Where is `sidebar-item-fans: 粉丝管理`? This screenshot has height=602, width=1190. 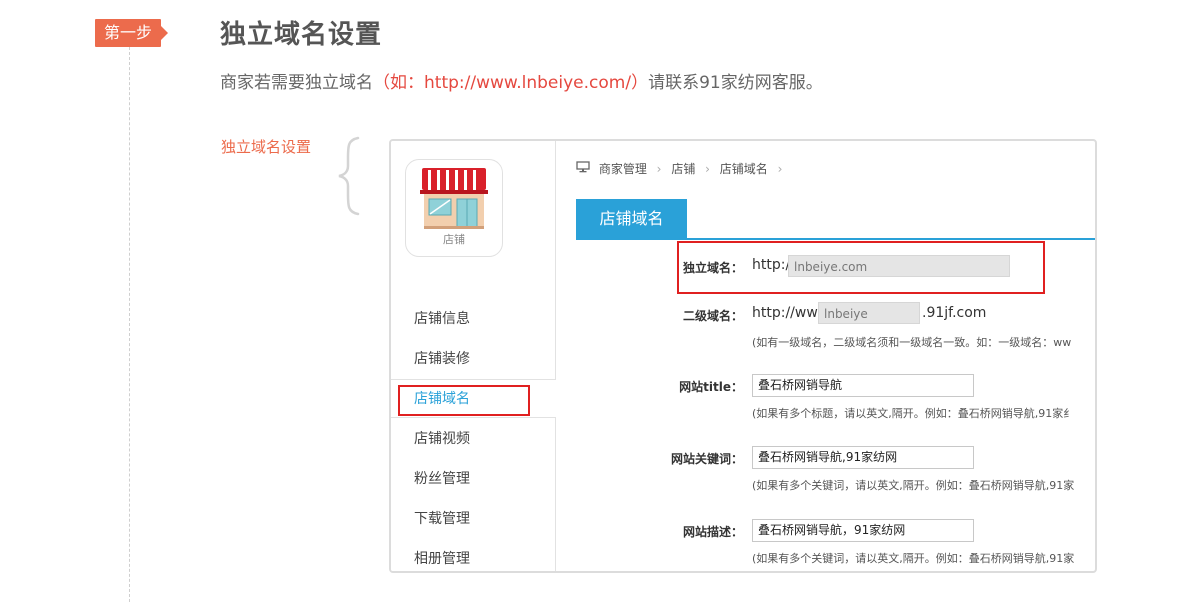
sidebar-item-fans: 粉丝管理 is located at coordinates (473, 479).